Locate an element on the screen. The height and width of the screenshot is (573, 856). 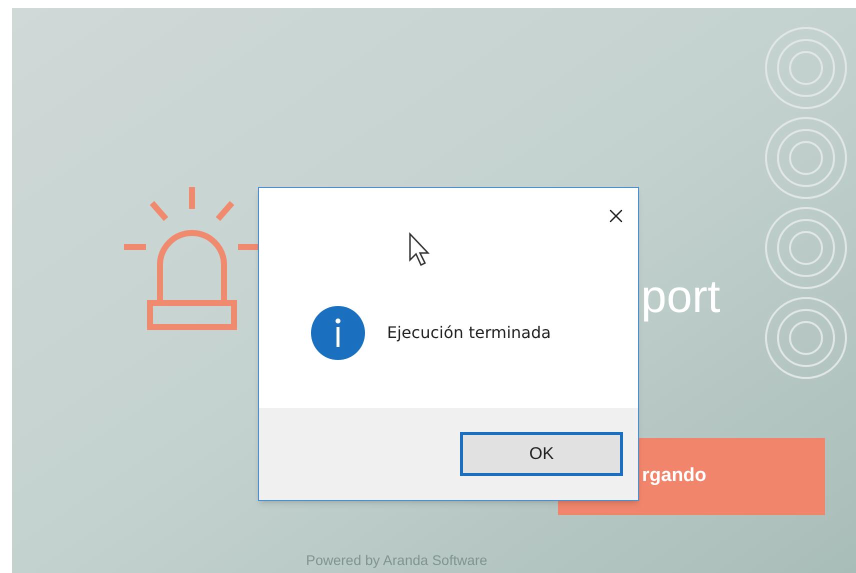
ok-button: OK is located at coordinates (541, 454).